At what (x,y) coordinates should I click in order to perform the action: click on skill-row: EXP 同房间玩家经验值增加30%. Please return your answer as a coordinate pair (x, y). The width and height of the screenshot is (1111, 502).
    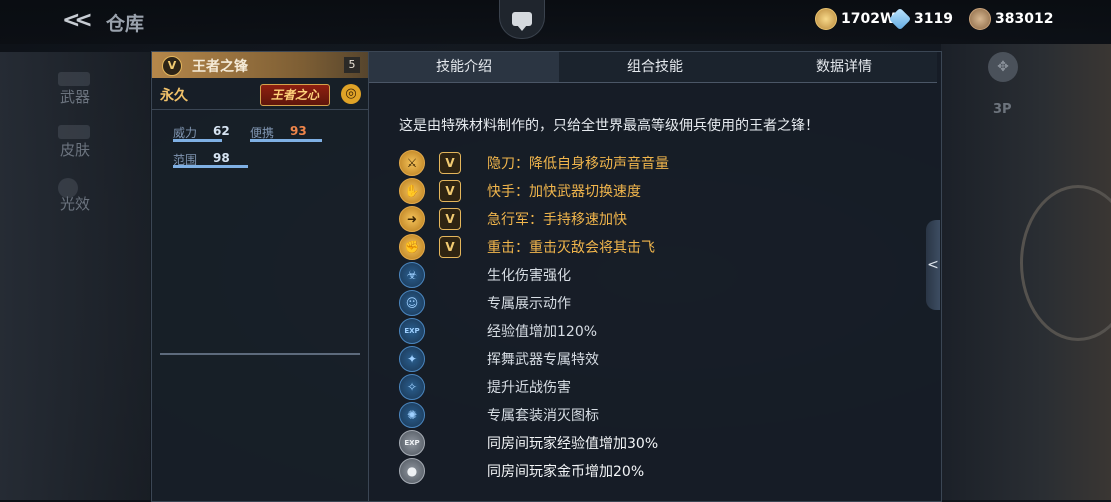
    Looking at the image, I should click on (659, 443).